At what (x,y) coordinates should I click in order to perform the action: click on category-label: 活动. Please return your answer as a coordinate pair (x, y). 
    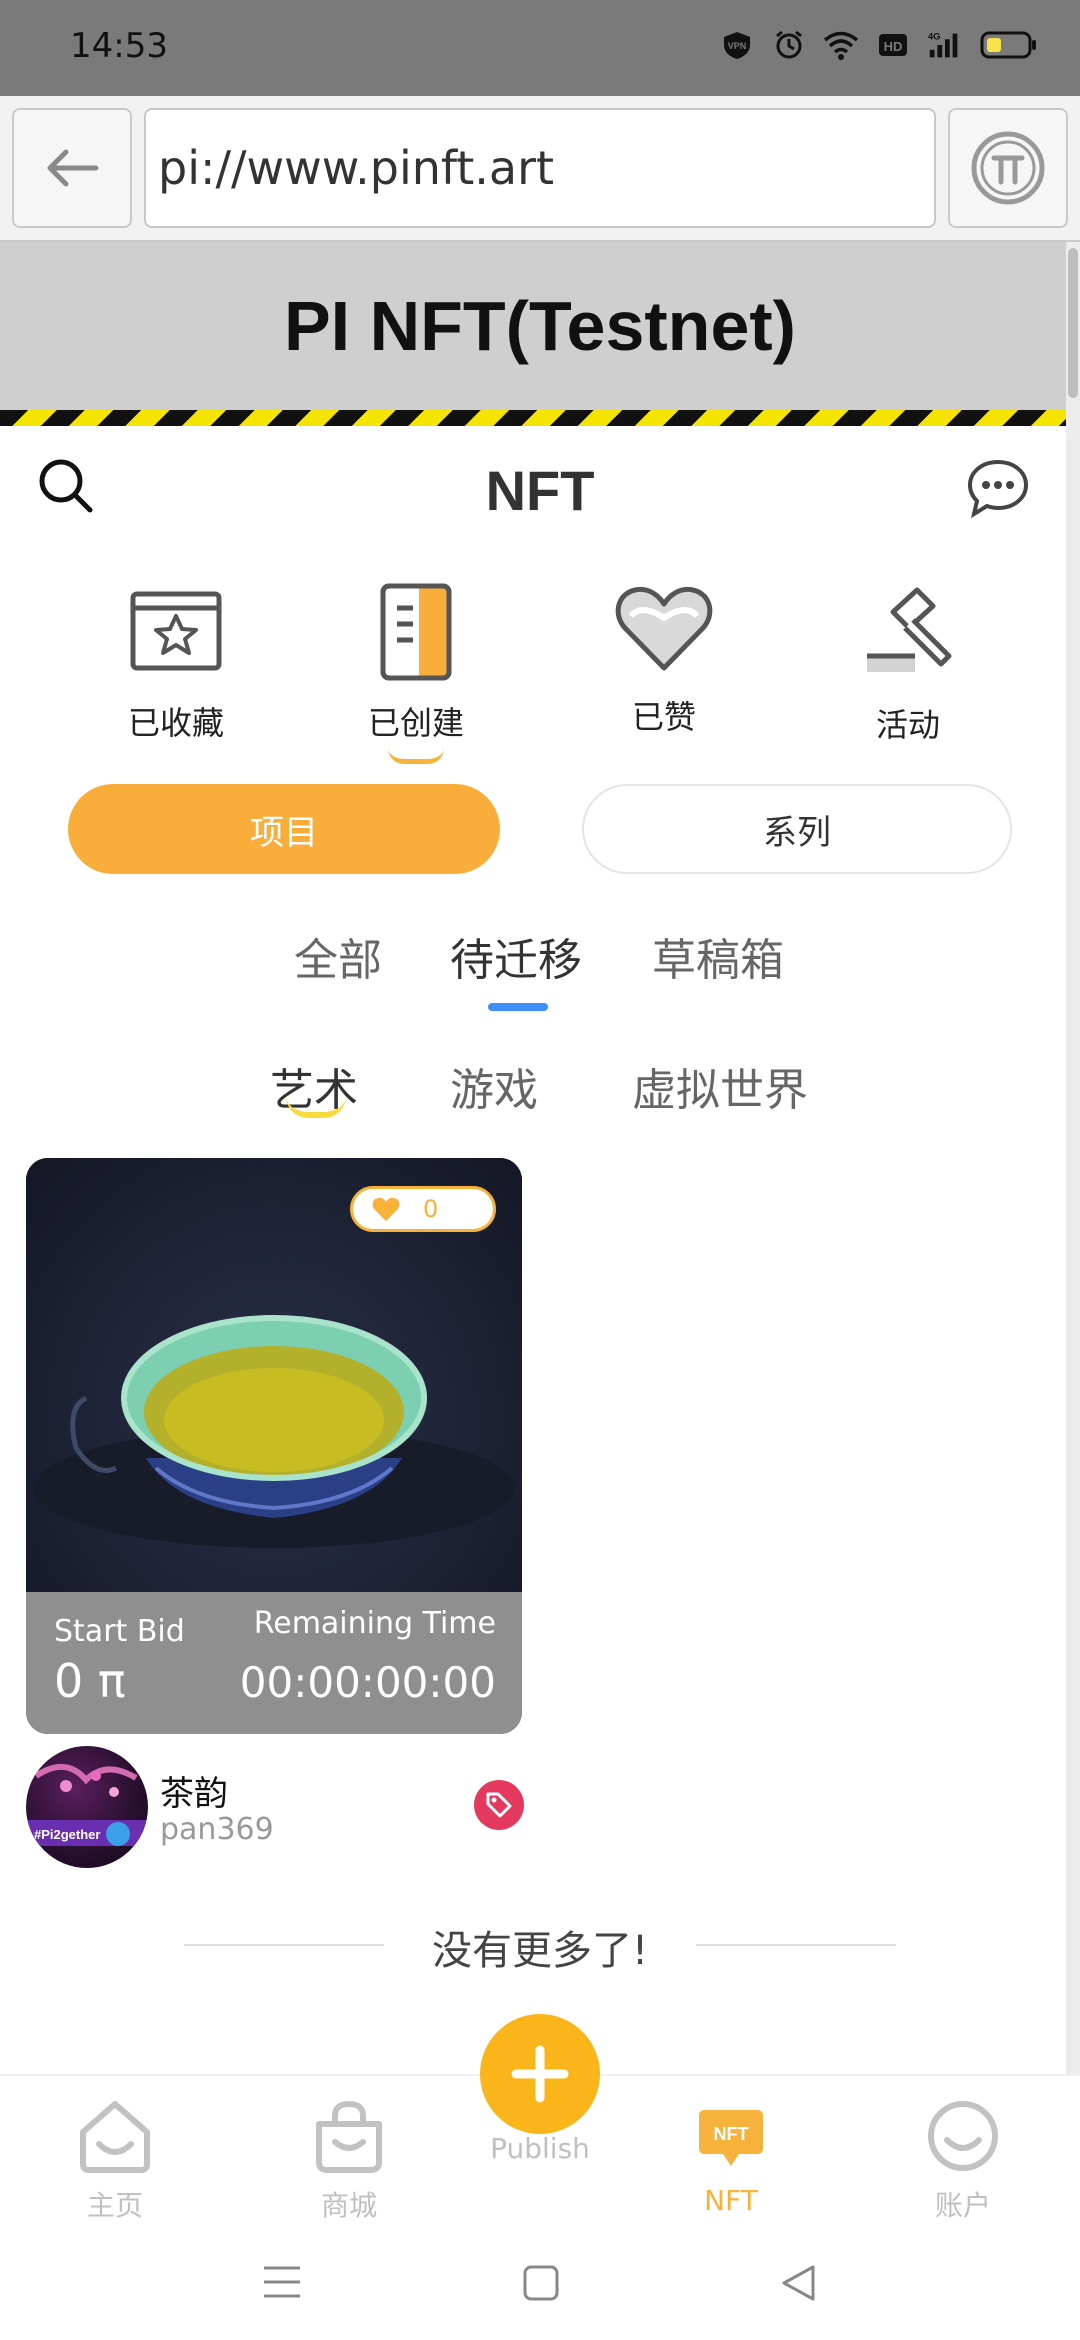
    Looking at the image, I should click on (907, 725).